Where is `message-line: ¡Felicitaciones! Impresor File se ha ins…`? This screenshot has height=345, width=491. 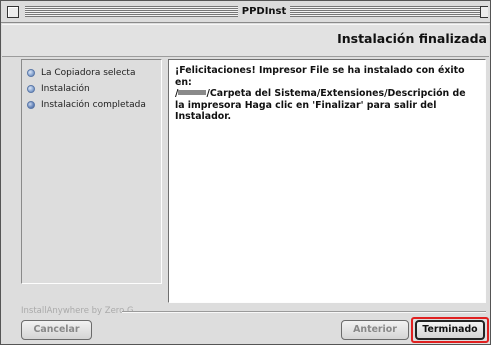 message-line: ¡Felicitaciones! Impresor File se ha ins… is located at coordinates (320, 76).